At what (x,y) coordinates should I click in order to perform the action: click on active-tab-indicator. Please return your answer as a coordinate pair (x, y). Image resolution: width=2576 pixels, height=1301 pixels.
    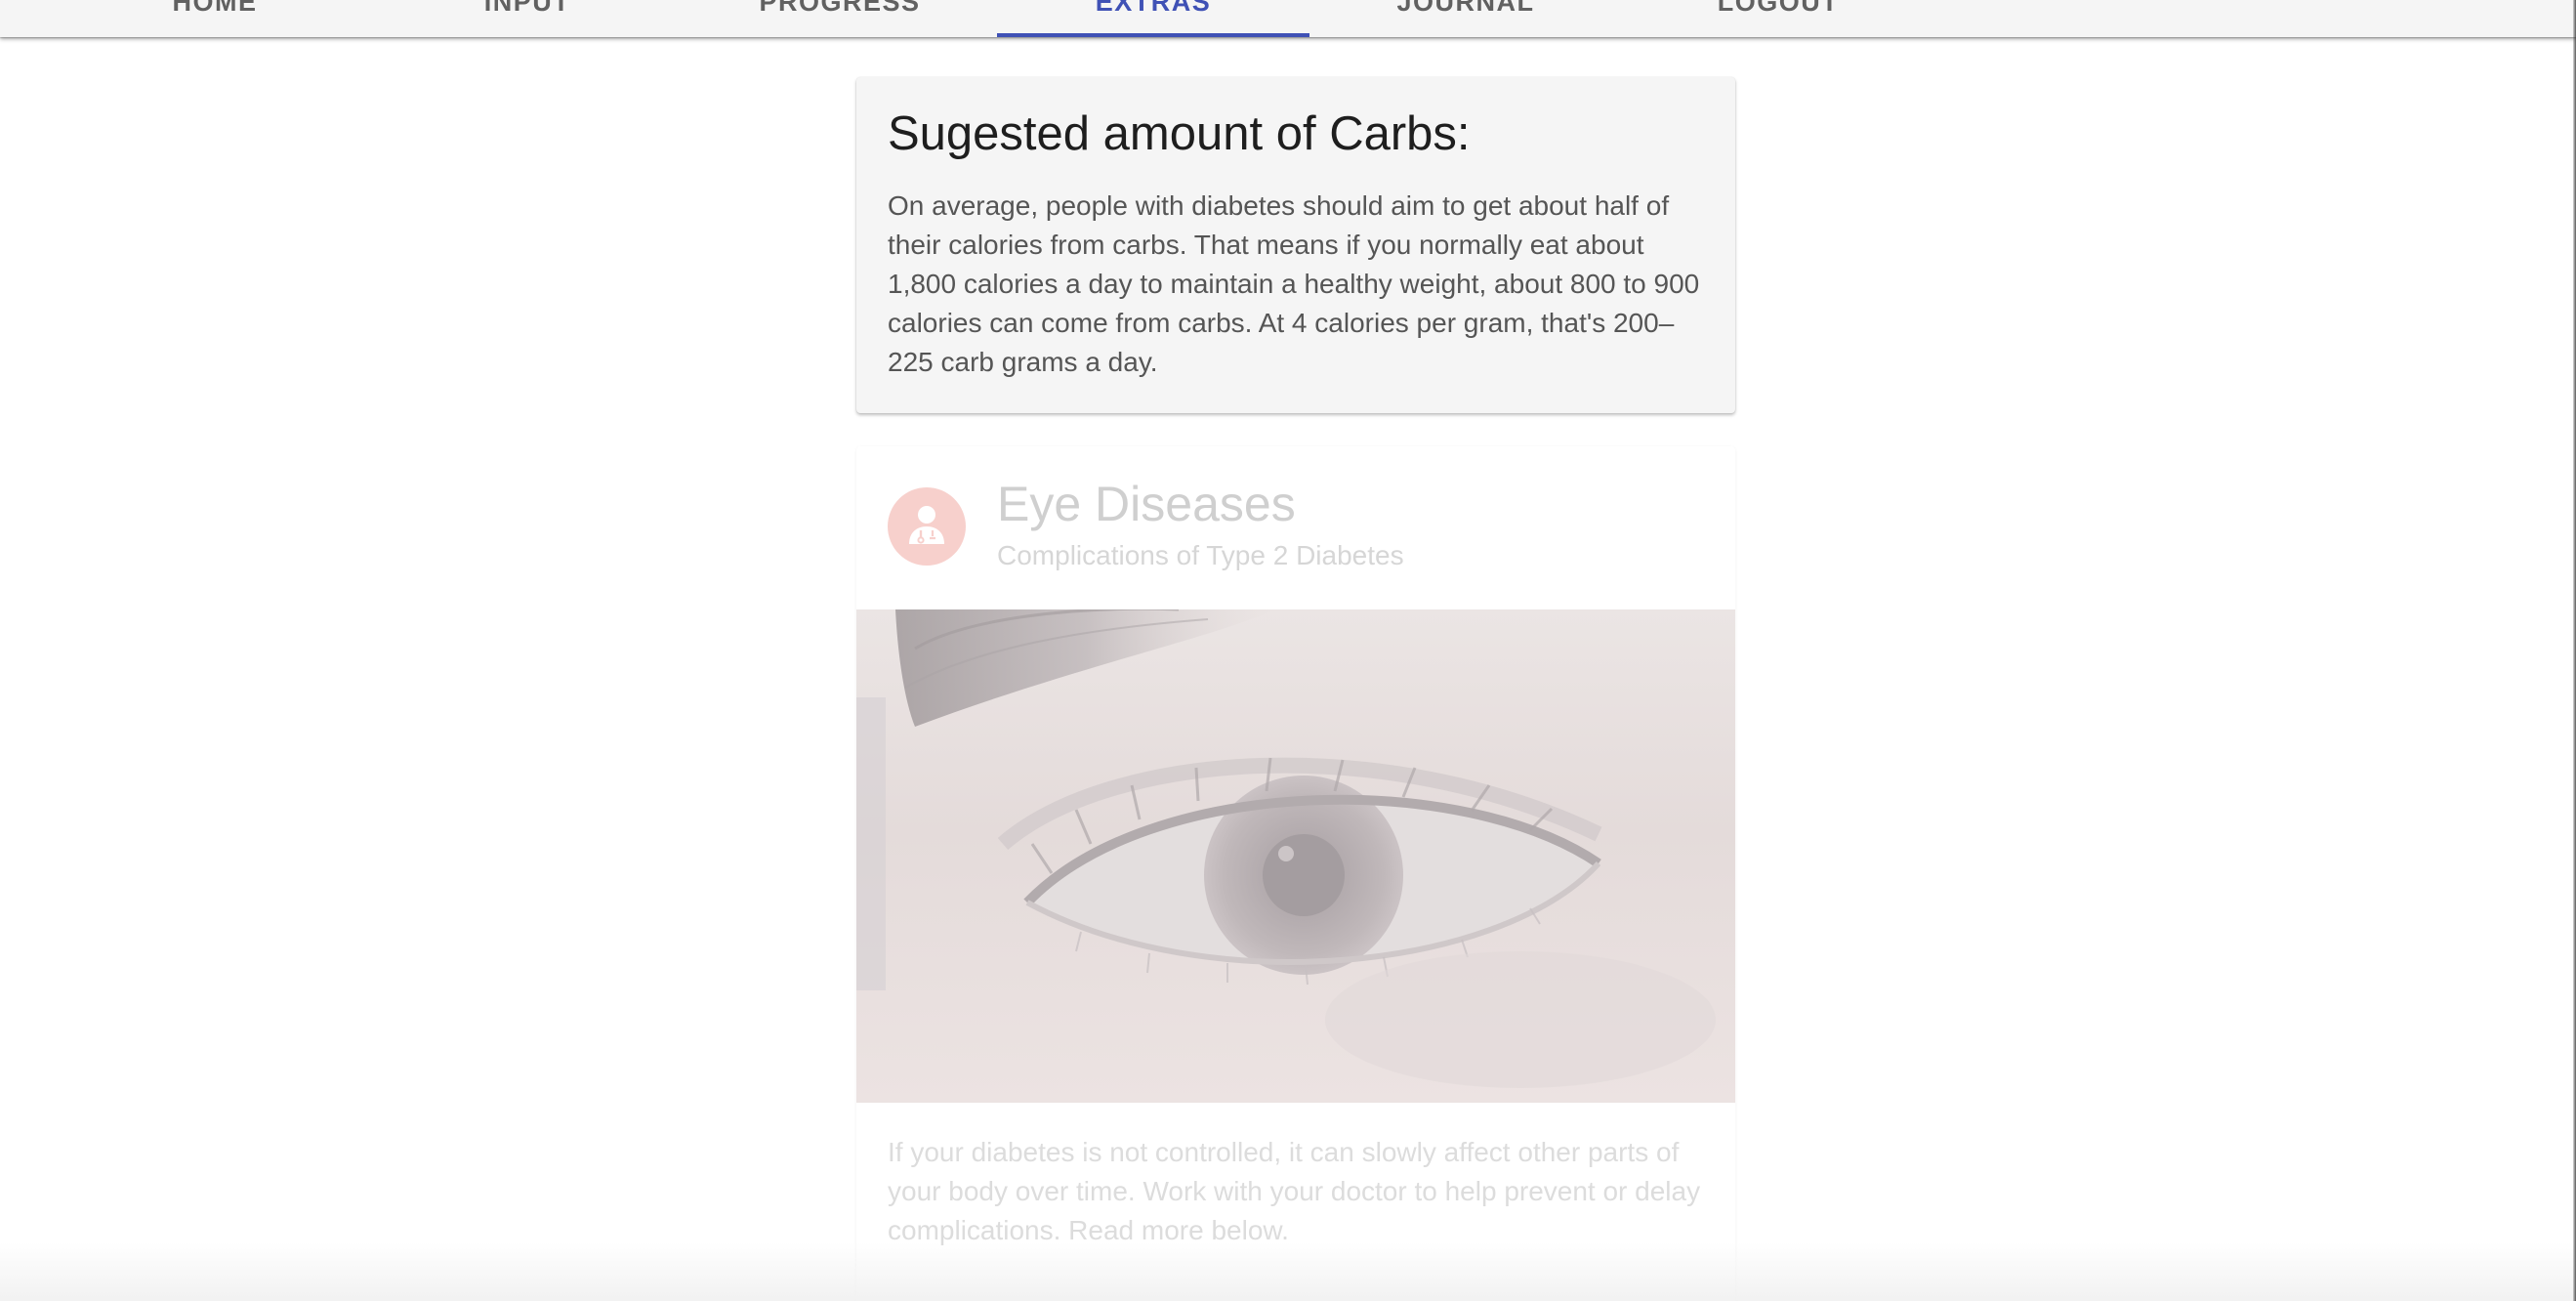
    Looking at the image, I should click on (1153, 35).